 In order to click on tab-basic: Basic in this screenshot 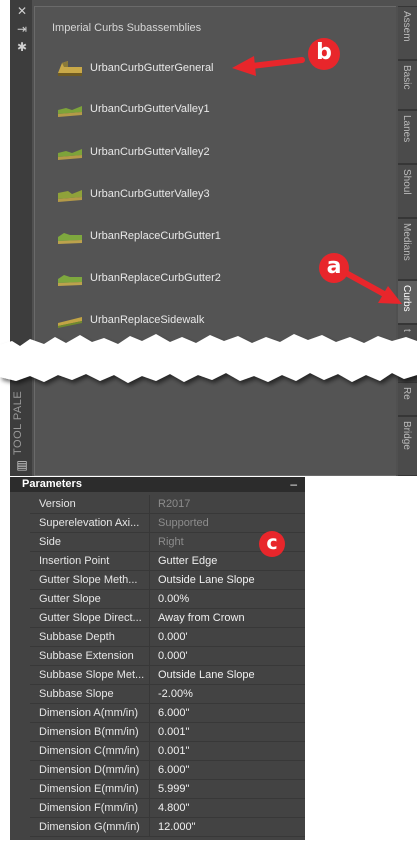, I will do `click(407, 85)`.